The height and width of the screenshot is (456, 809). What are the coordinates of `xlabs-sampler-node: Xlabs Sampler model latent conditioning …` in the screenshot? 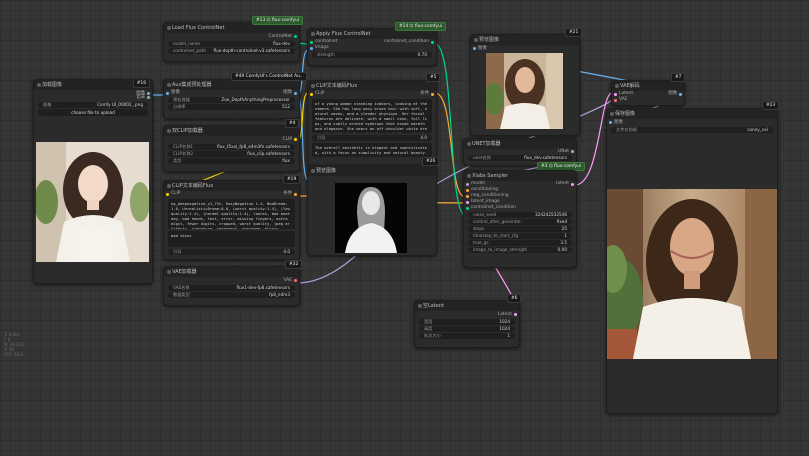 It's located at (520, 219).